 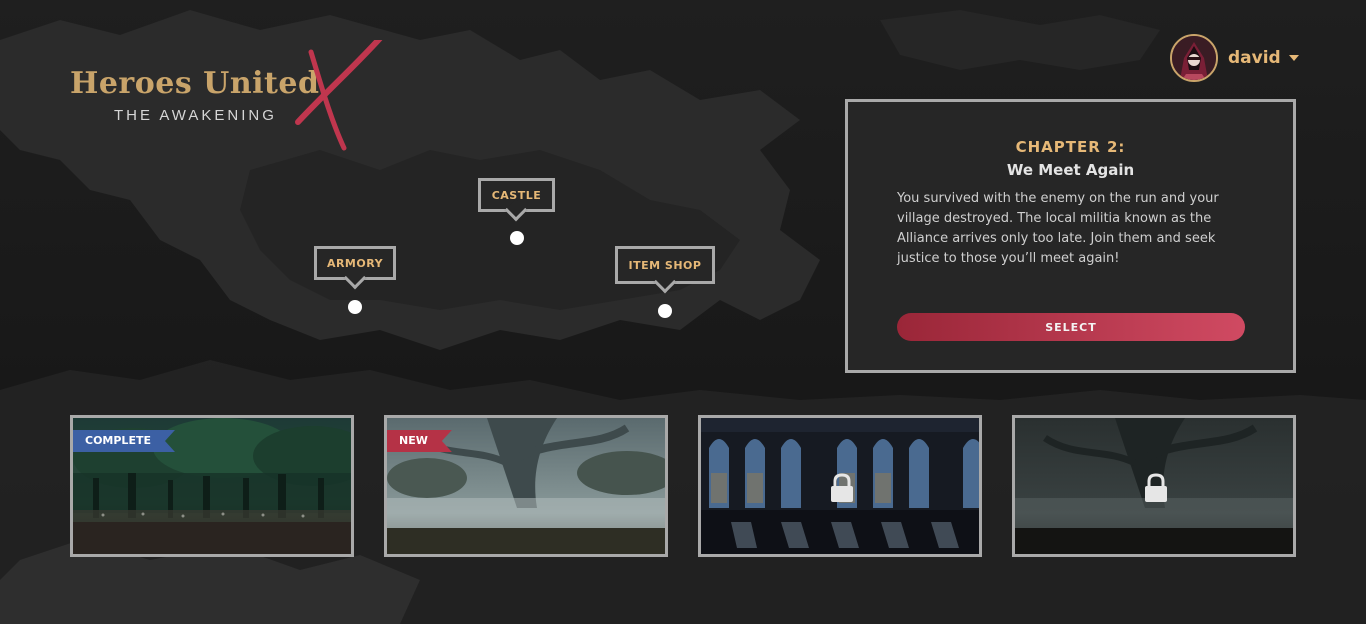 What do you see at coordinates (339, 95) in the screenshot?
I see `logo-x-mark` at bounding box center [339, 95].